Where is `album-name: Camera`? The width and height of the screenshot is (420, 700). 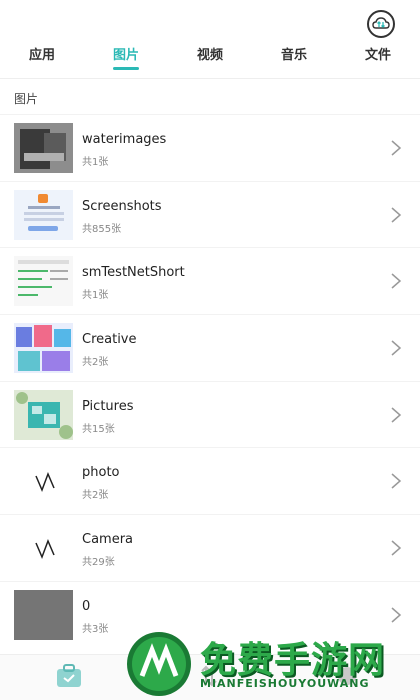
album-name: Camera is located at coordinates (108, 540).